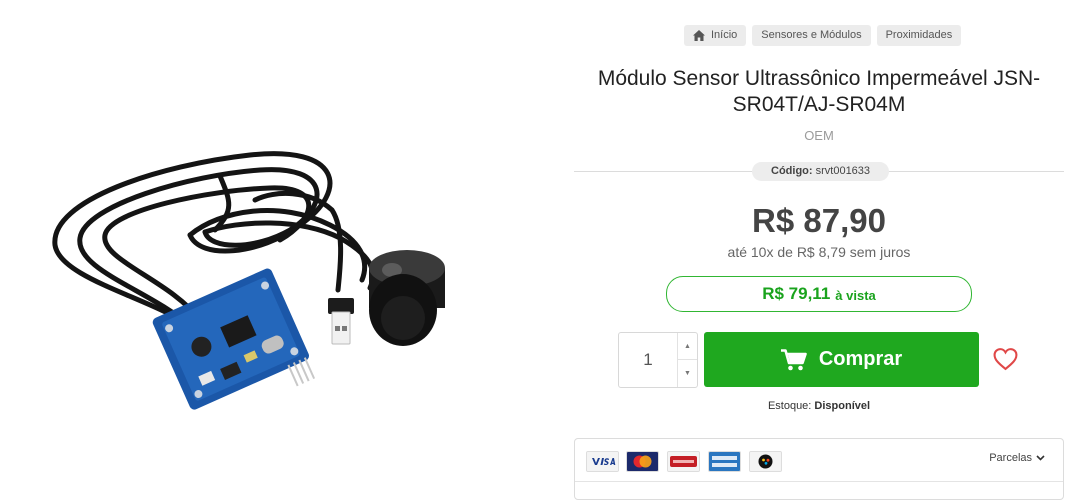  Describe the element at coordinates (1010, 458) in the screenshot. I see `parcelas-label: Parcelas` at that location.